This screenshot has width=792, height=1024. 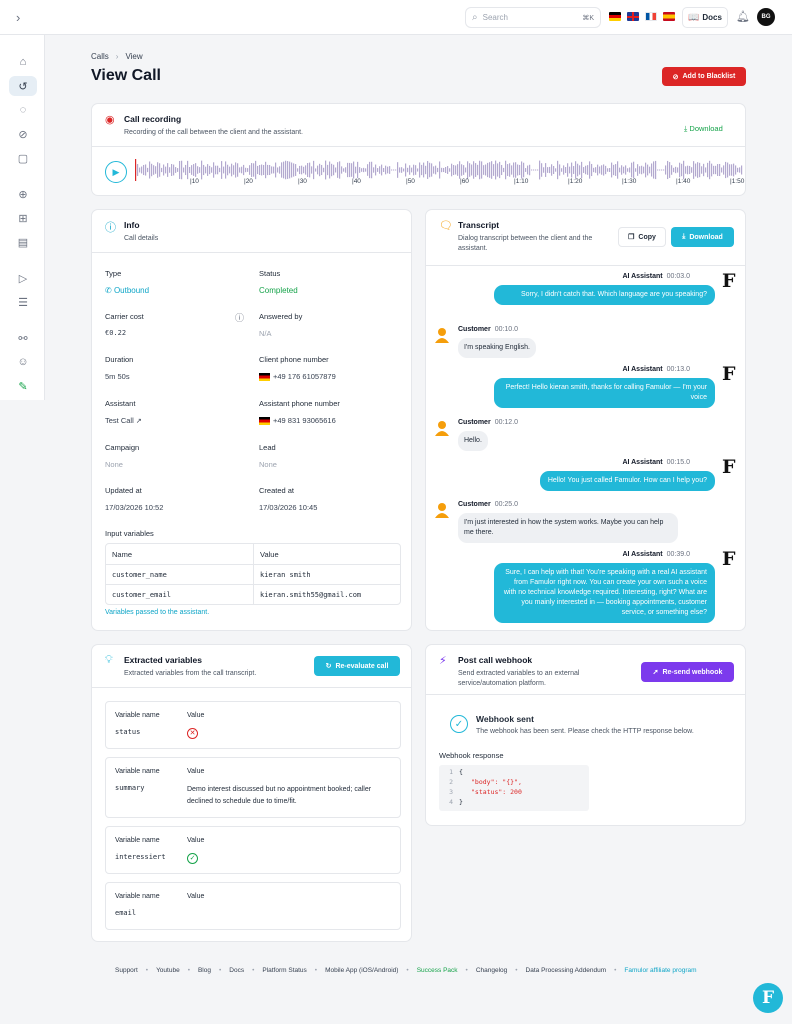 I want to click on conversations-icon: ▢, so click(x=23, y=158).